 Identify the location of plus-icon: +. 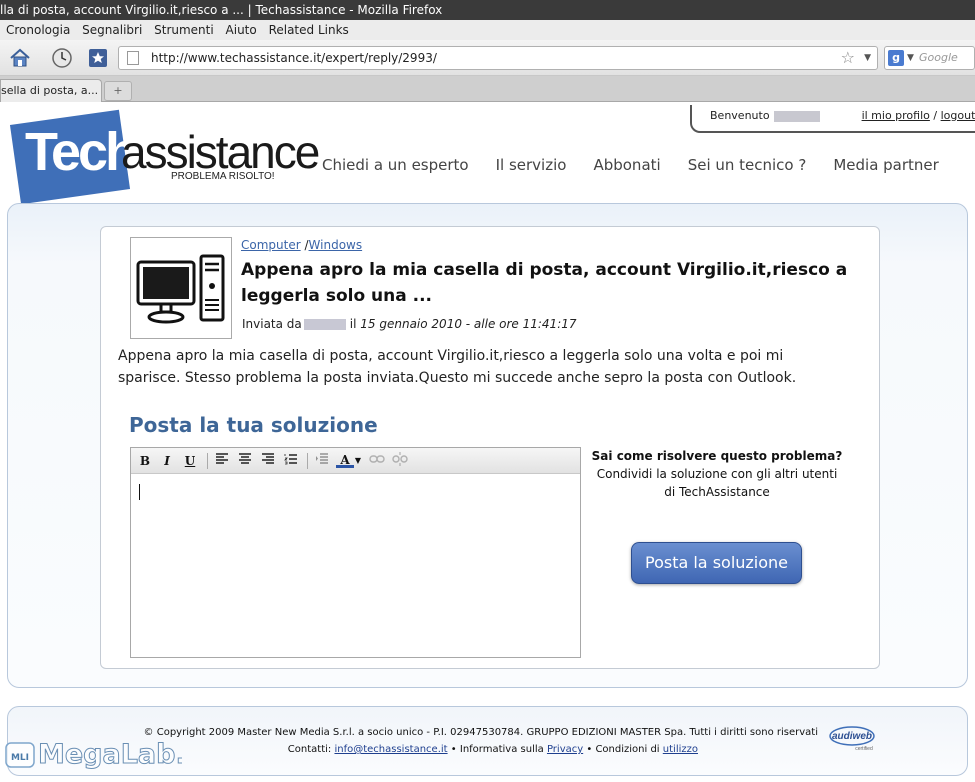
(118, 90).